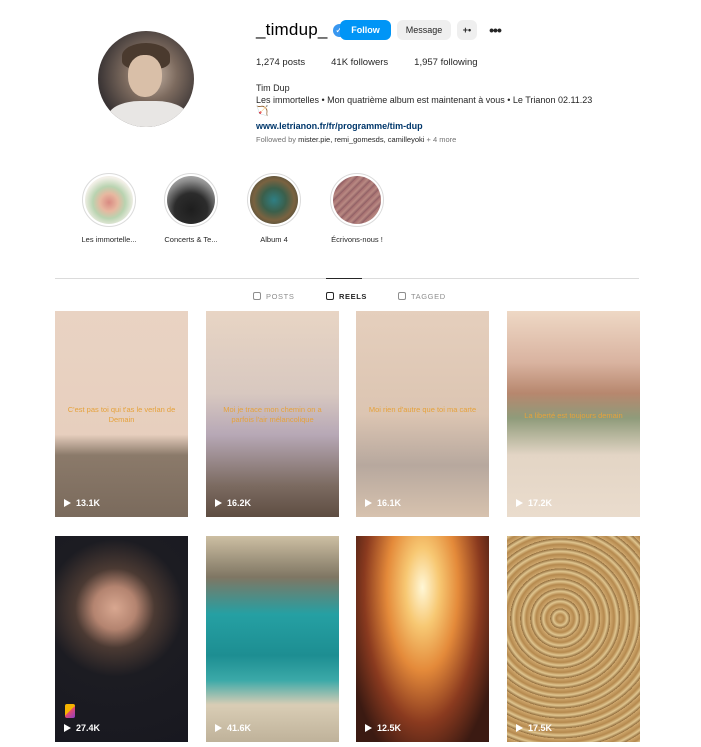 The image size is (701, 747). Describe the element at coordinates (70, 711) in the screenshot. I see `app-logo-icon` at that location.